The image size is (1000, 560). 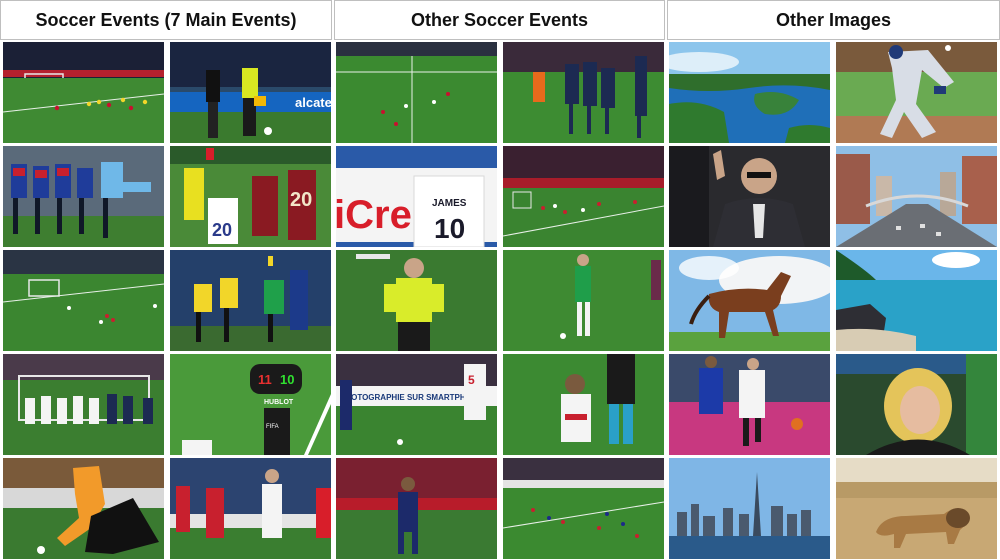 What do you see at coordinates (250, 300) in the screenshot?
I see `soccer-event-yellow-card-image` at bounding box center [250, 300].